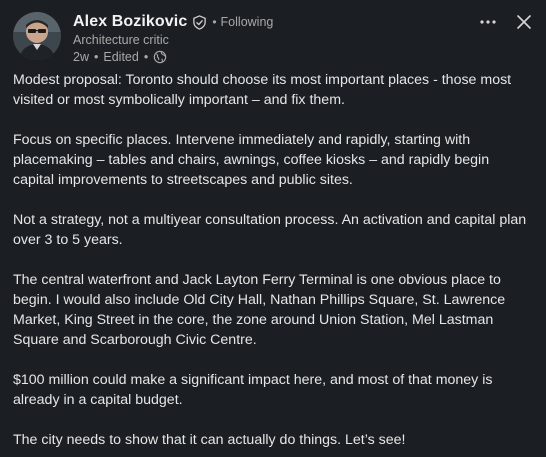 The image size is (546, 457). What do you see at coordinates (488, 22) in the screenshot?
I see `more-horizontal-icon` at bounding box center [488, 22].